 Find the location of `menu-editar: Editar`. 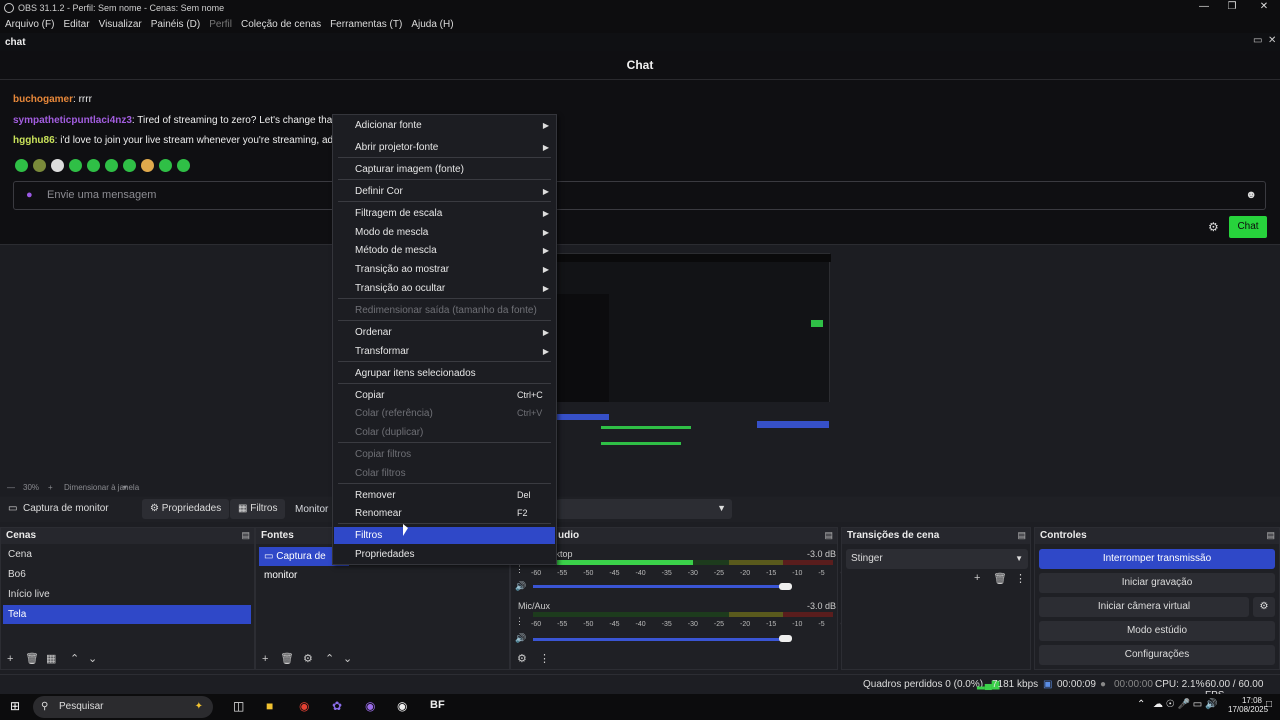

menu-editar: Editar is located at coordinates (76, 24).